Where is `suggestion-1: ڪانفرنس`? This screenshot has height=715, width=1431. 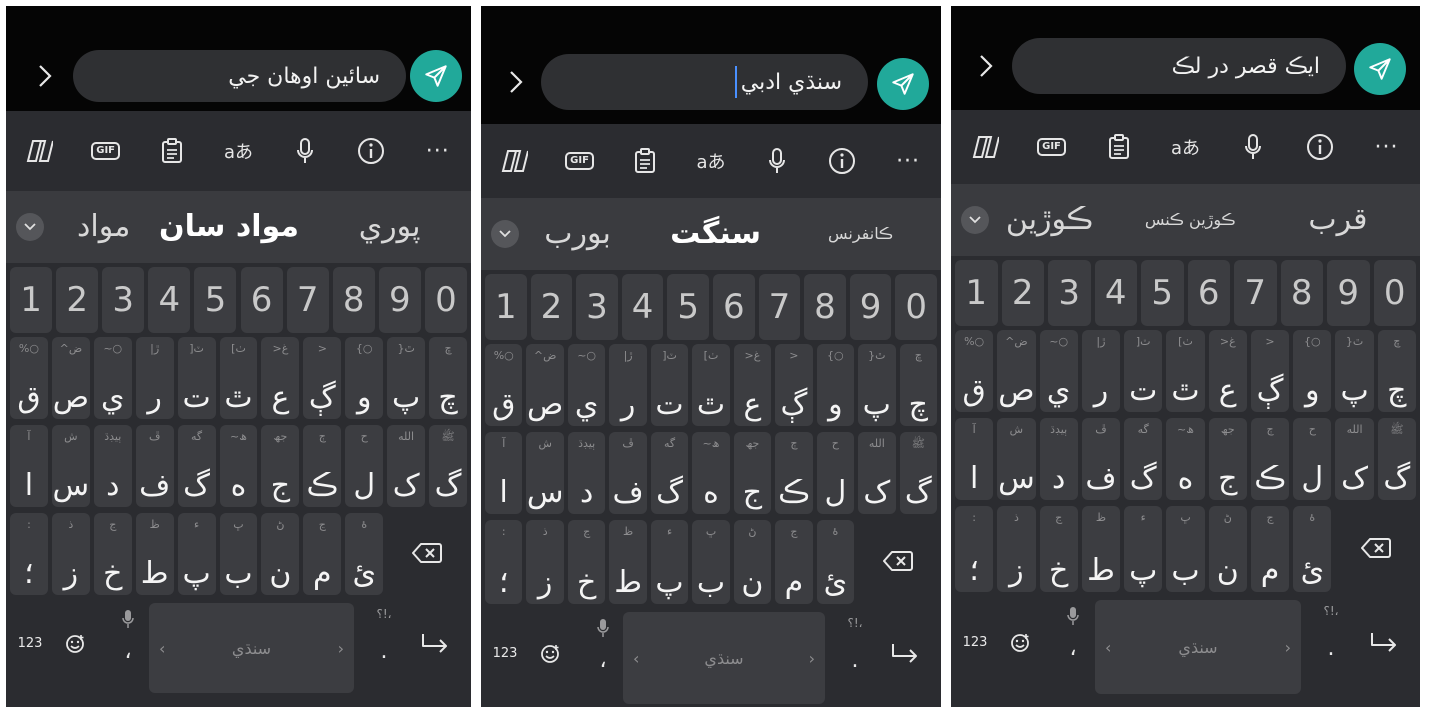 suggestion-1: ڪانفرنس is located at coordinates (860, 234).